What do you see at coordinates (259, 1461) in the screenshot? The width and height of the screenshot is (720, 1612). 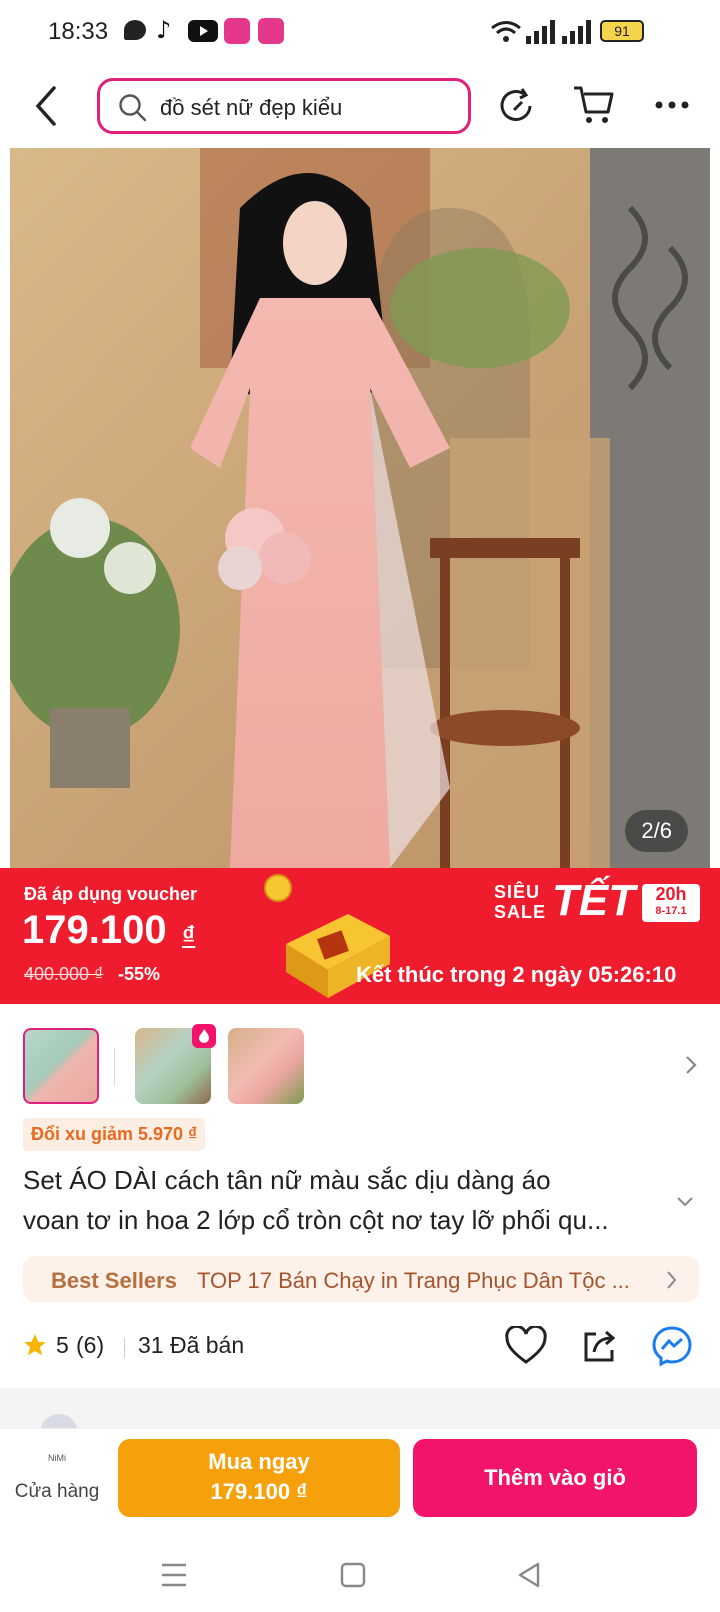 I see `buy-now-label: Mua ngay` at bounding box center [259, 1461].